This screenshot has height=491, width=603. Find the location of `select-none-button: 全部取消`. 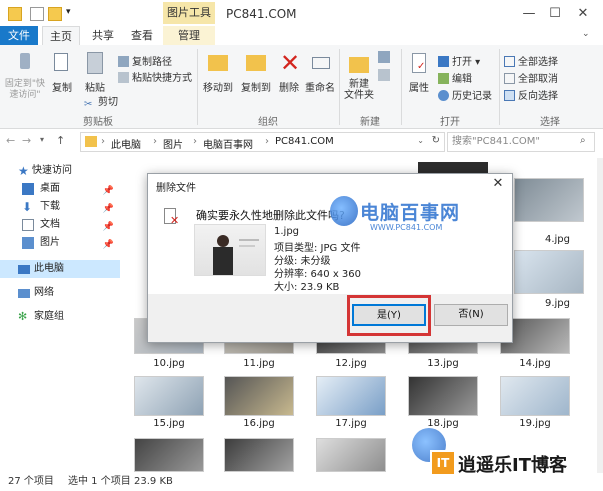

select-none-button: 全部取消 is located at coordinates (531, 77).